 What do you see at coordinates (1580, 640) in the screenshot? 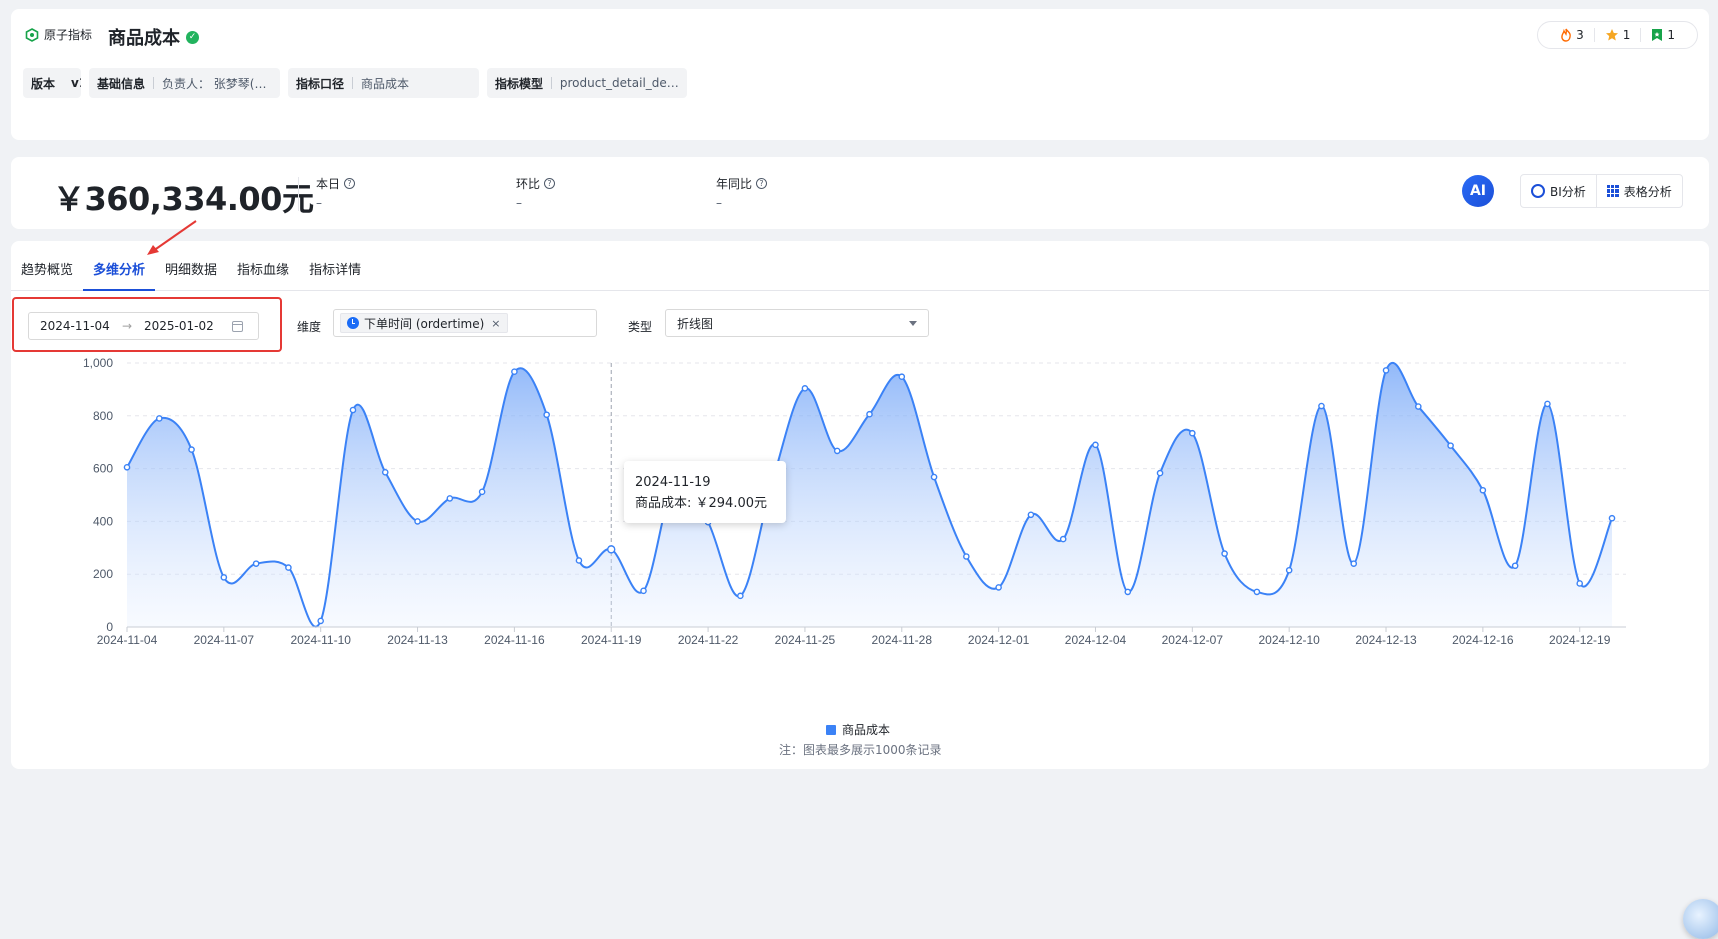
I see `x-tick-label: 2024-12-19` at bounding box center [1580, 640].